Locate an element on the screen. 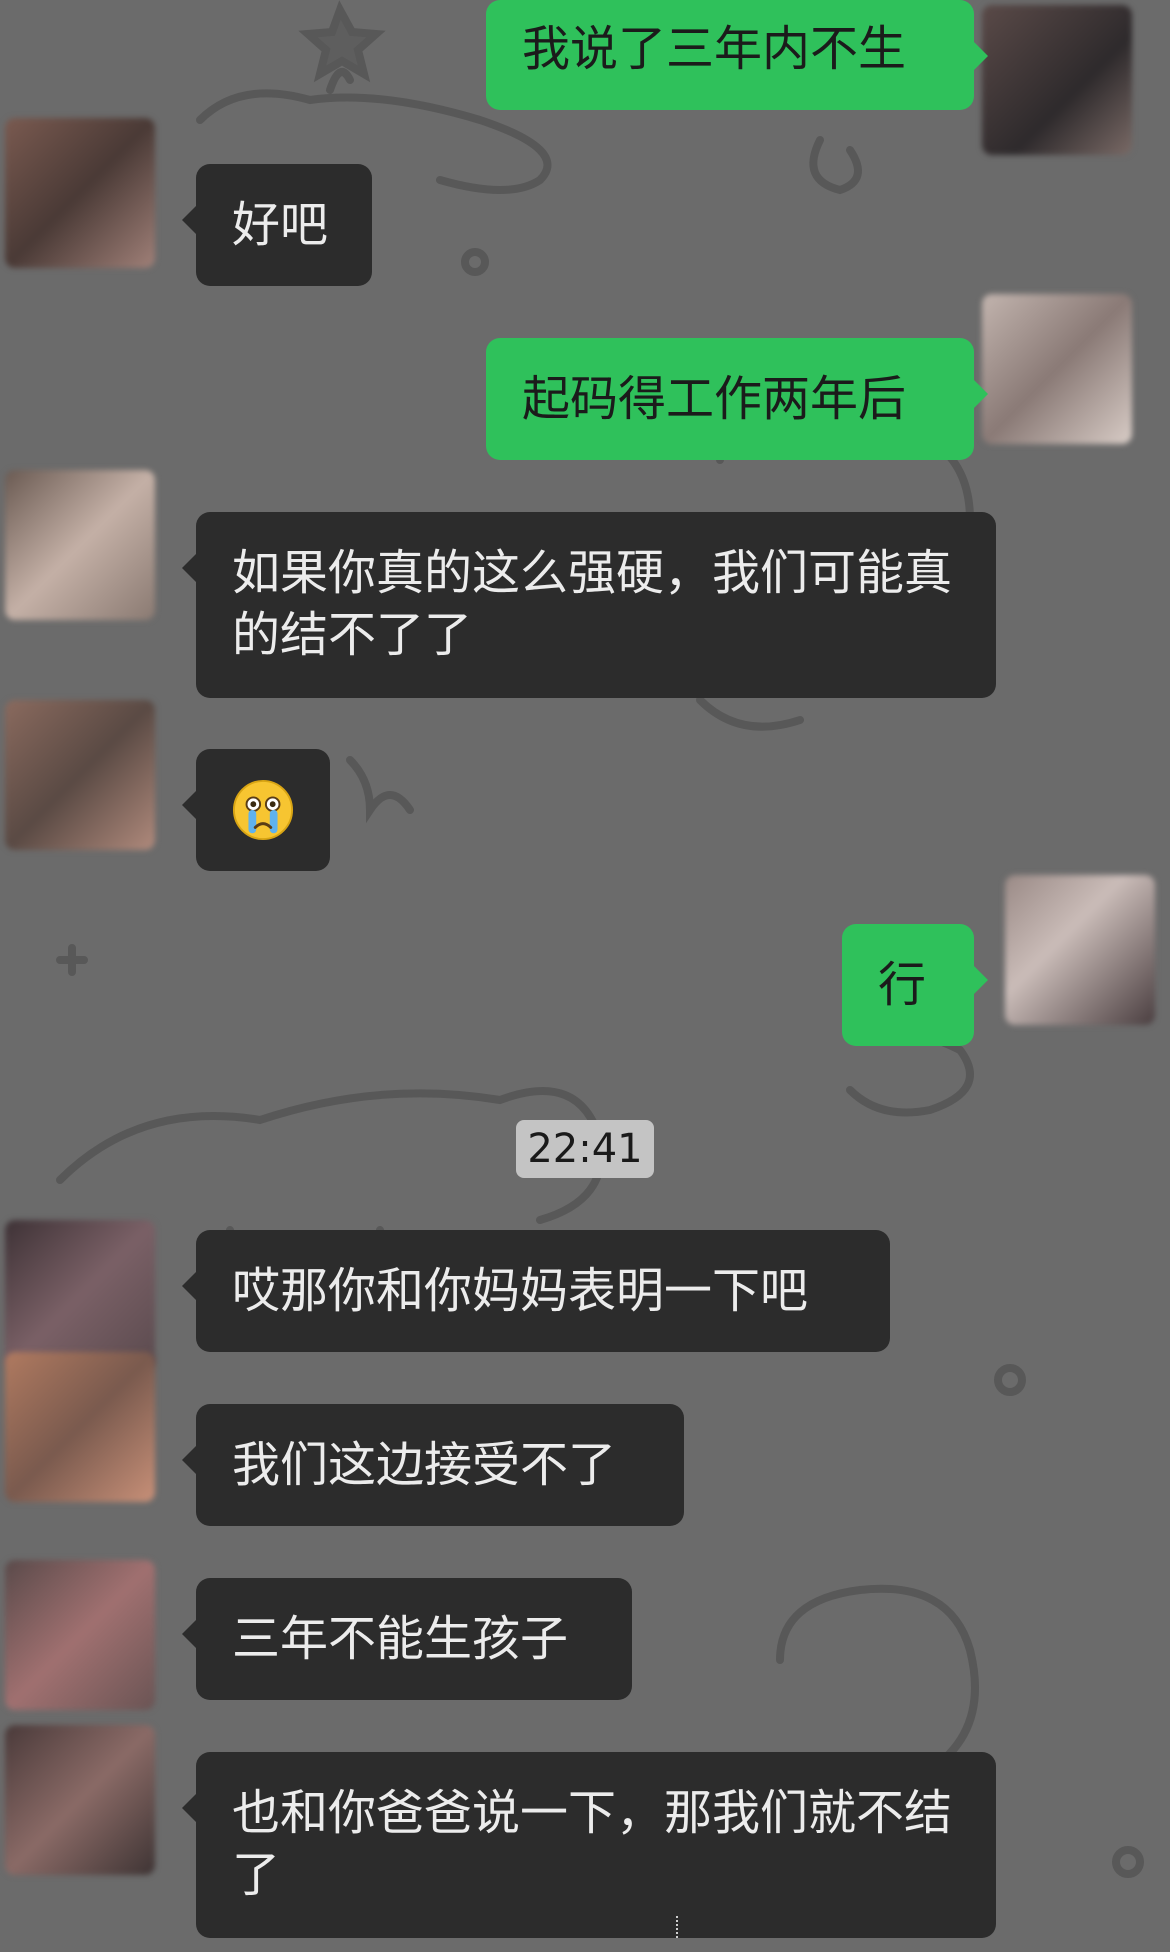 Image resolution: width=1170 pixels, height=1952 pixels. message-bubble-incoming is located at coordinates (256, 810).